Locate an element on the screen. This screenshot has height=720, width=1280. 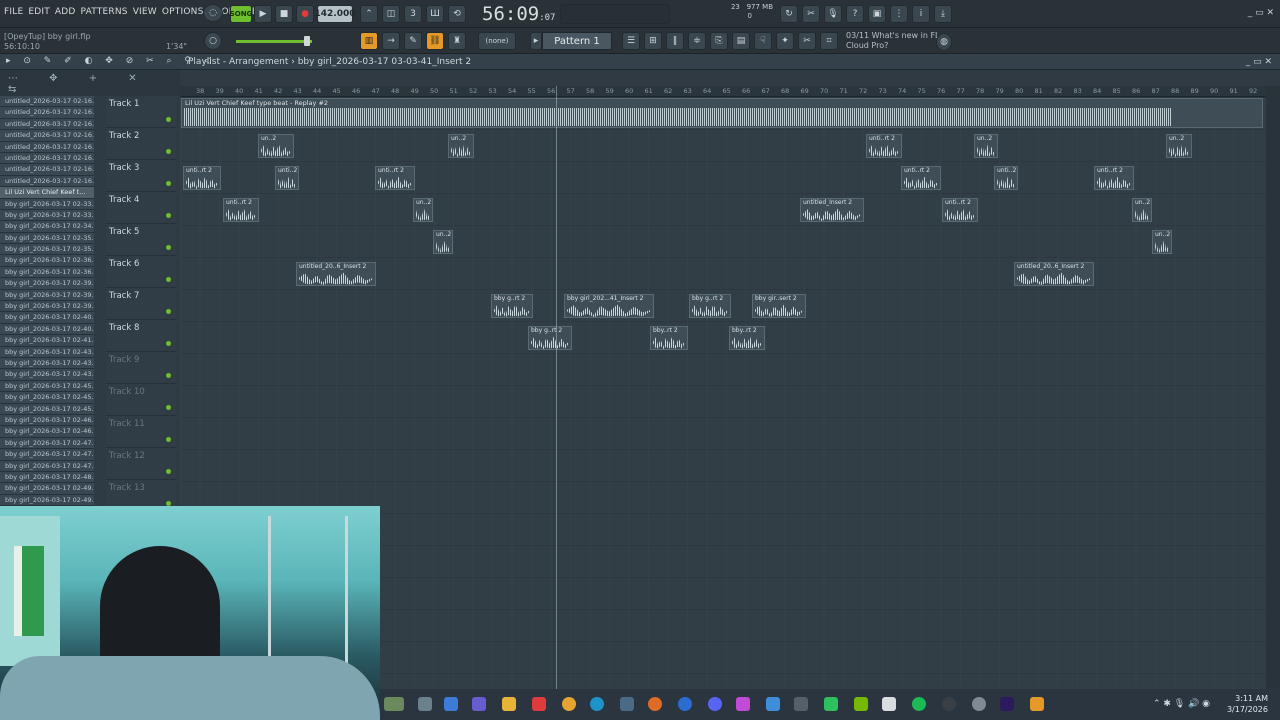
song-mode-toggle: SONG is located at coordinates (241, 14).